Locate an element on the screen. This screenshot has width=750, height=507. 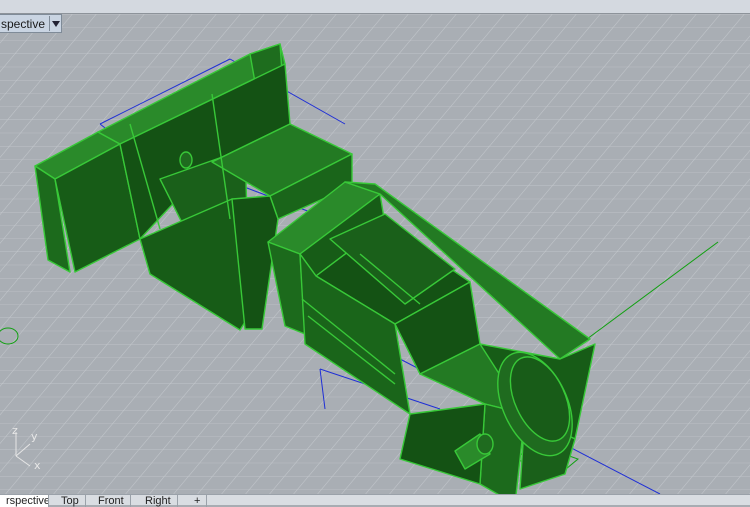
viewport-title: spective is located at coordinates (23, 24).